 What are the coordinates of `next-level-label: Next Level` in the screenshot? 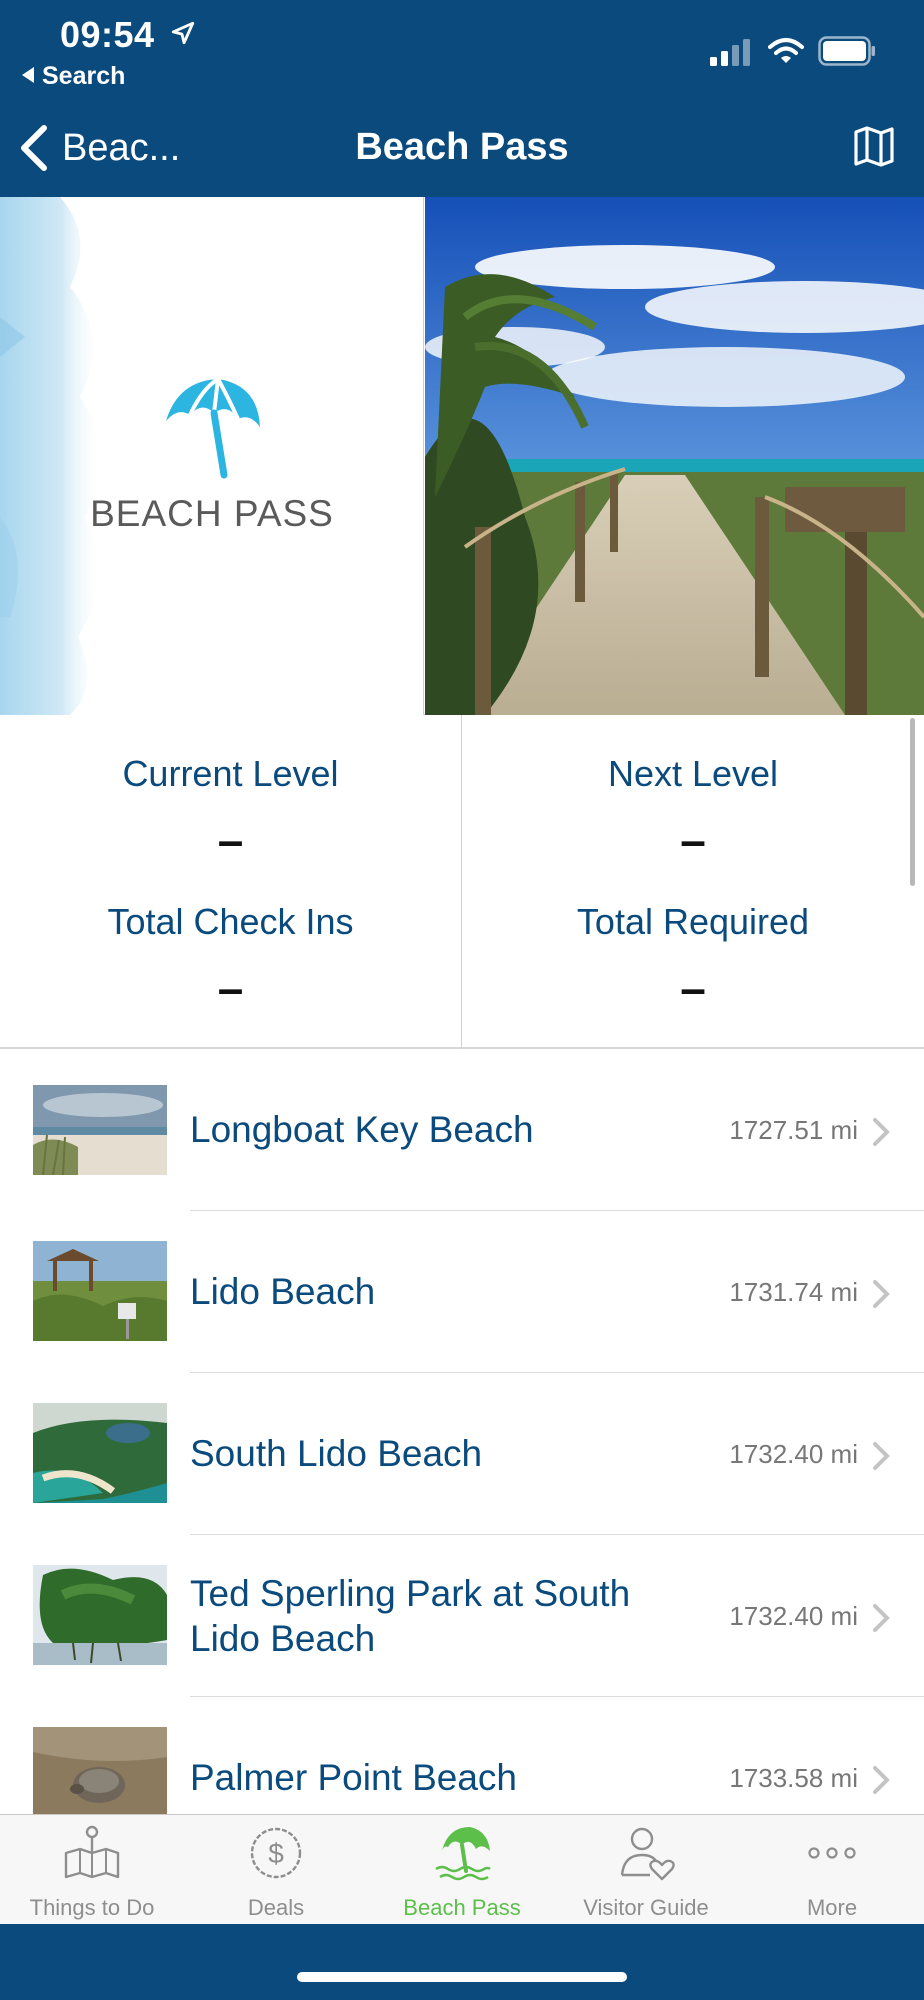 It's located at (693, 773).